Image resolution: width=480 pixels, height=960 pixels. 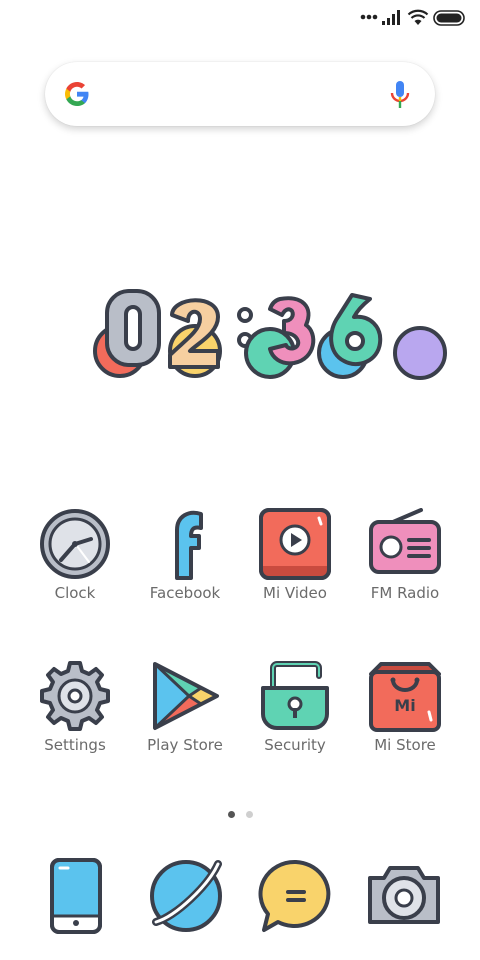 I want to click on camera-icon, so click(x=404, y=896).